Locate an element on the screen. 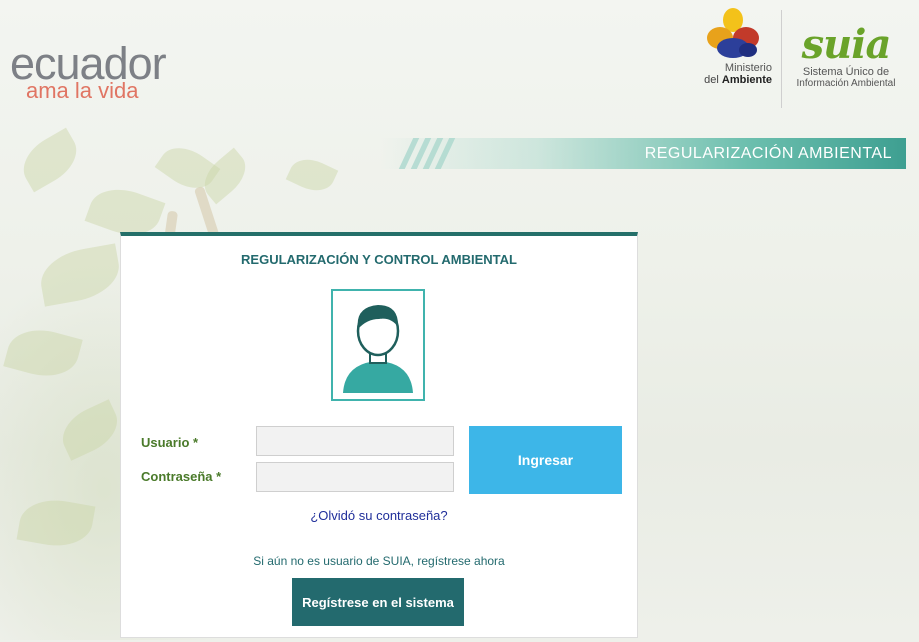  password-label: Contraseña * is located at coordinates (181, 476).